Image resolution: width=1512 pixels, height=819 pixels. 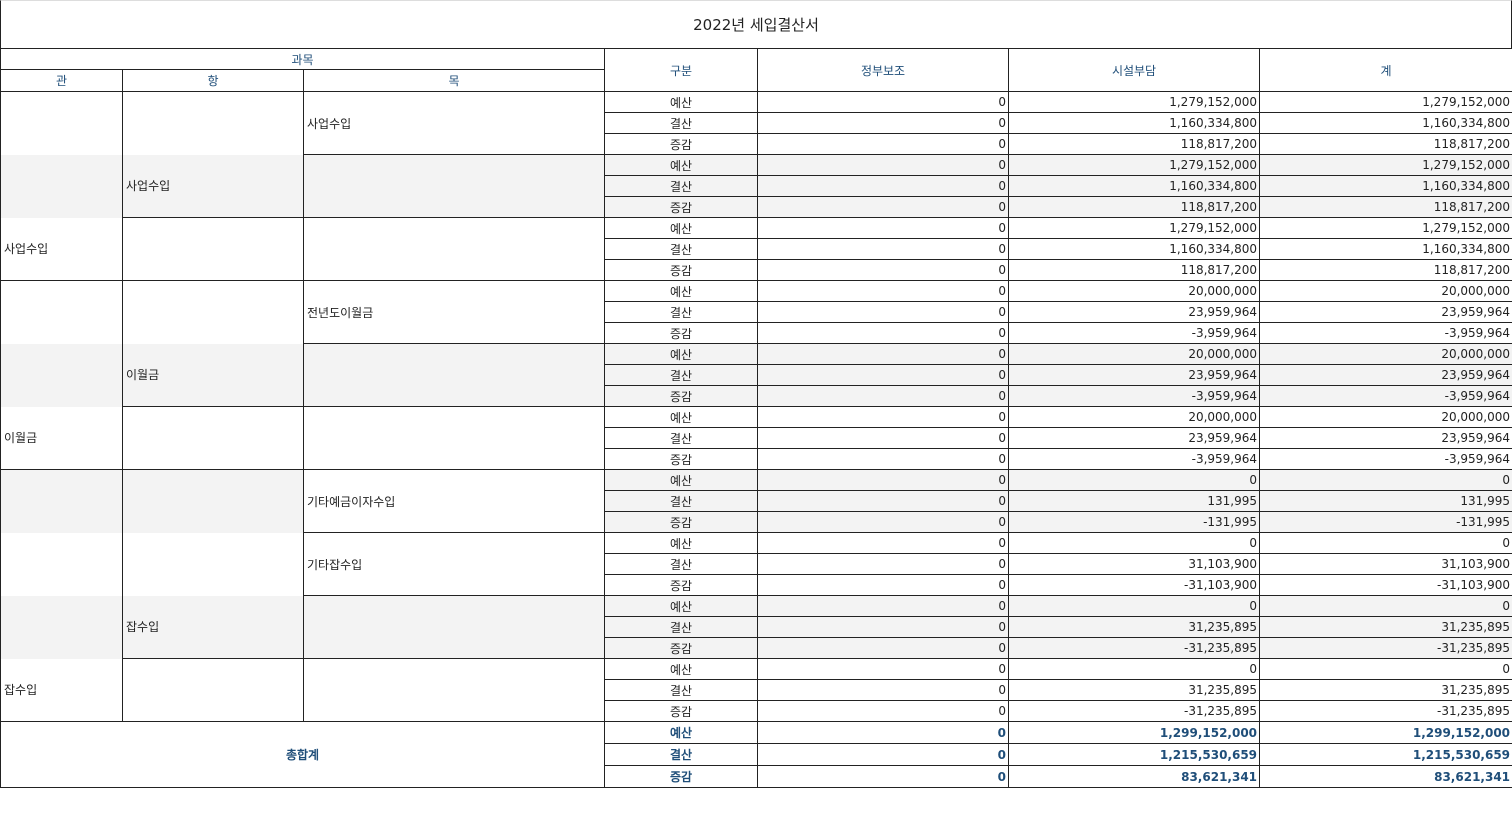 What do you see at coordinates (213, 80) in the screenshot?
I see `header-hang: 항` at bounding box center [213, 80].